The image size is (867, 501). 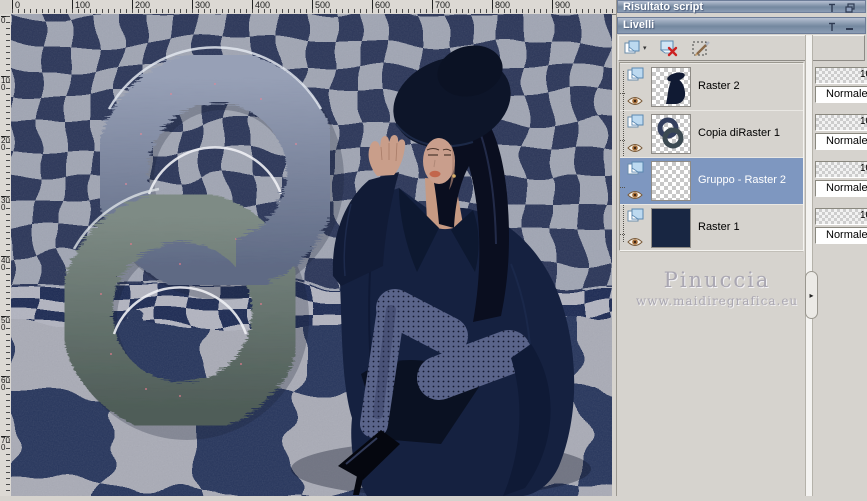 I want to click on watermark-url: www.maidiregrafica.eu, so click(x=717, y=301).